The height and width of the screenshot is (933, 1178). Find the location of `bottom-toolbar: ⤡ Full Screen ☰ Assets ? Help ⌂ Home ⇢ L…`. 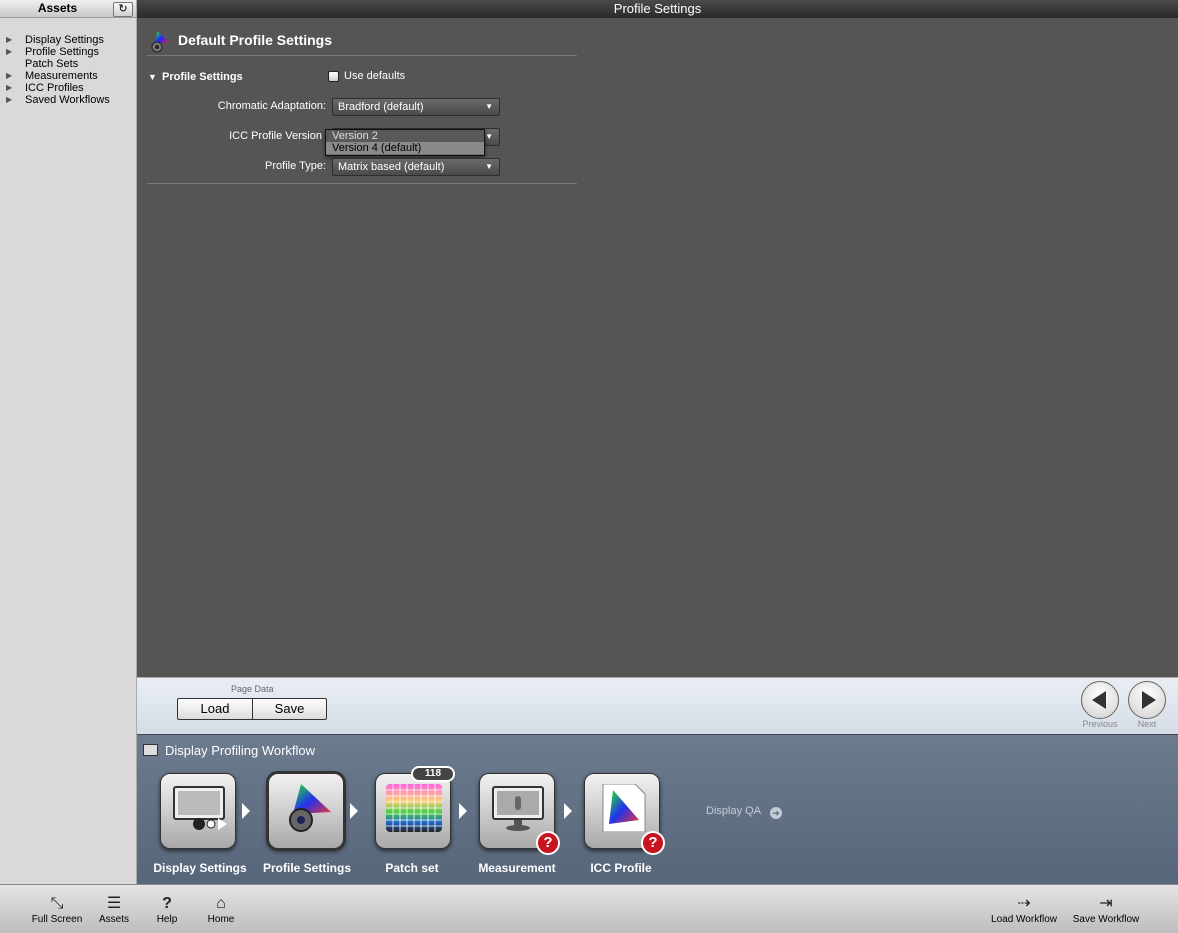

bottom-toolbar: ⤡ Full Screen ☰ Assets ? Help ⌂ Home ⇢ L… is located at coordinates (589, 908).